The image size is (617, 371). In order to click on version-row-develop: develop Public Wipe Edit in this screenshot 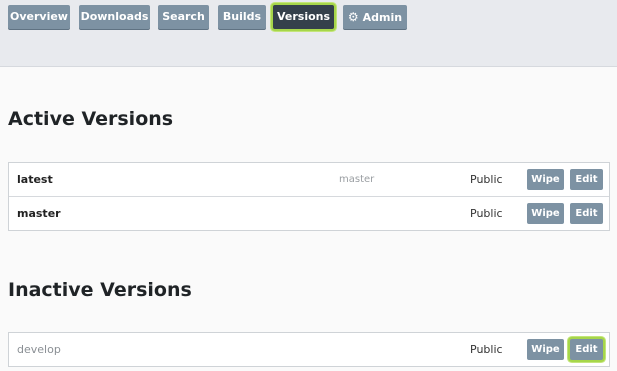, I will do `click(309, 349)`.